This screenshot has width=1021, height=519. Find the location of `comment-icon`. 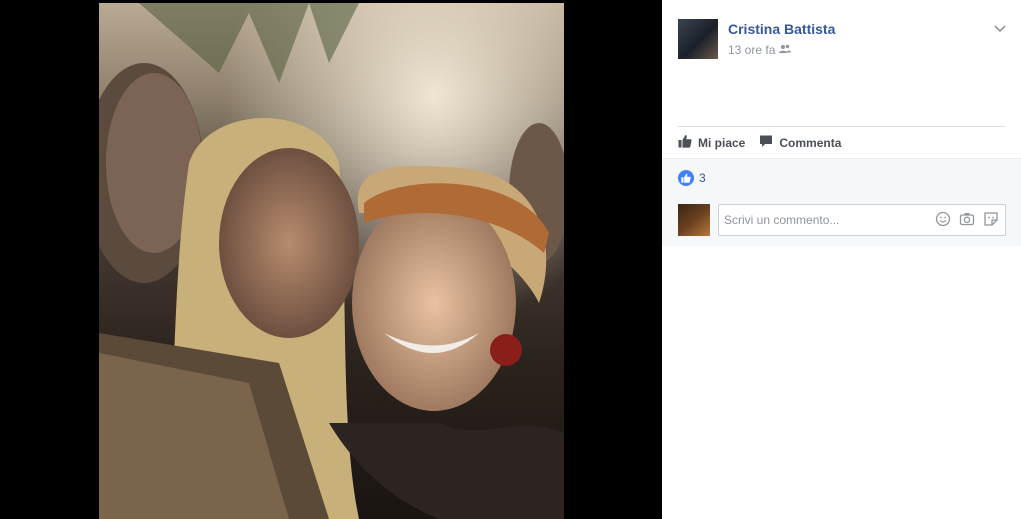

comment-icon is located at coordinates (766, 142).